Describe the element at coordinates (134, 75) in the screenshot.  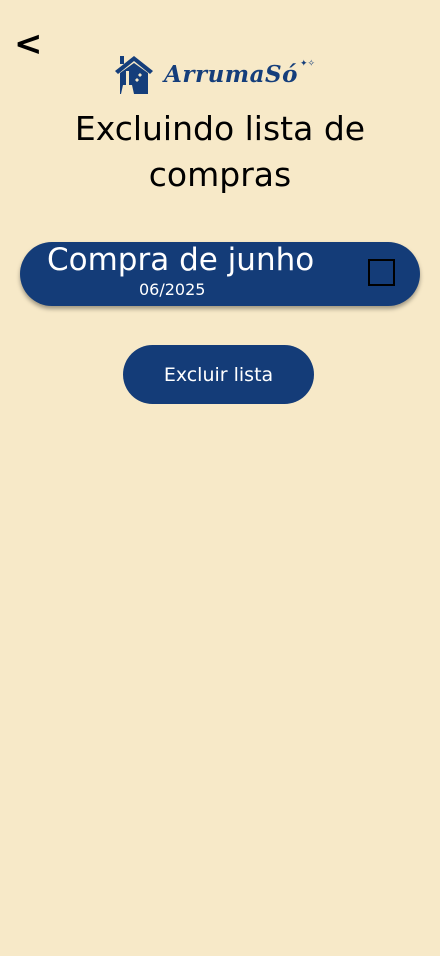
I see `house-broom-icon` at that location.